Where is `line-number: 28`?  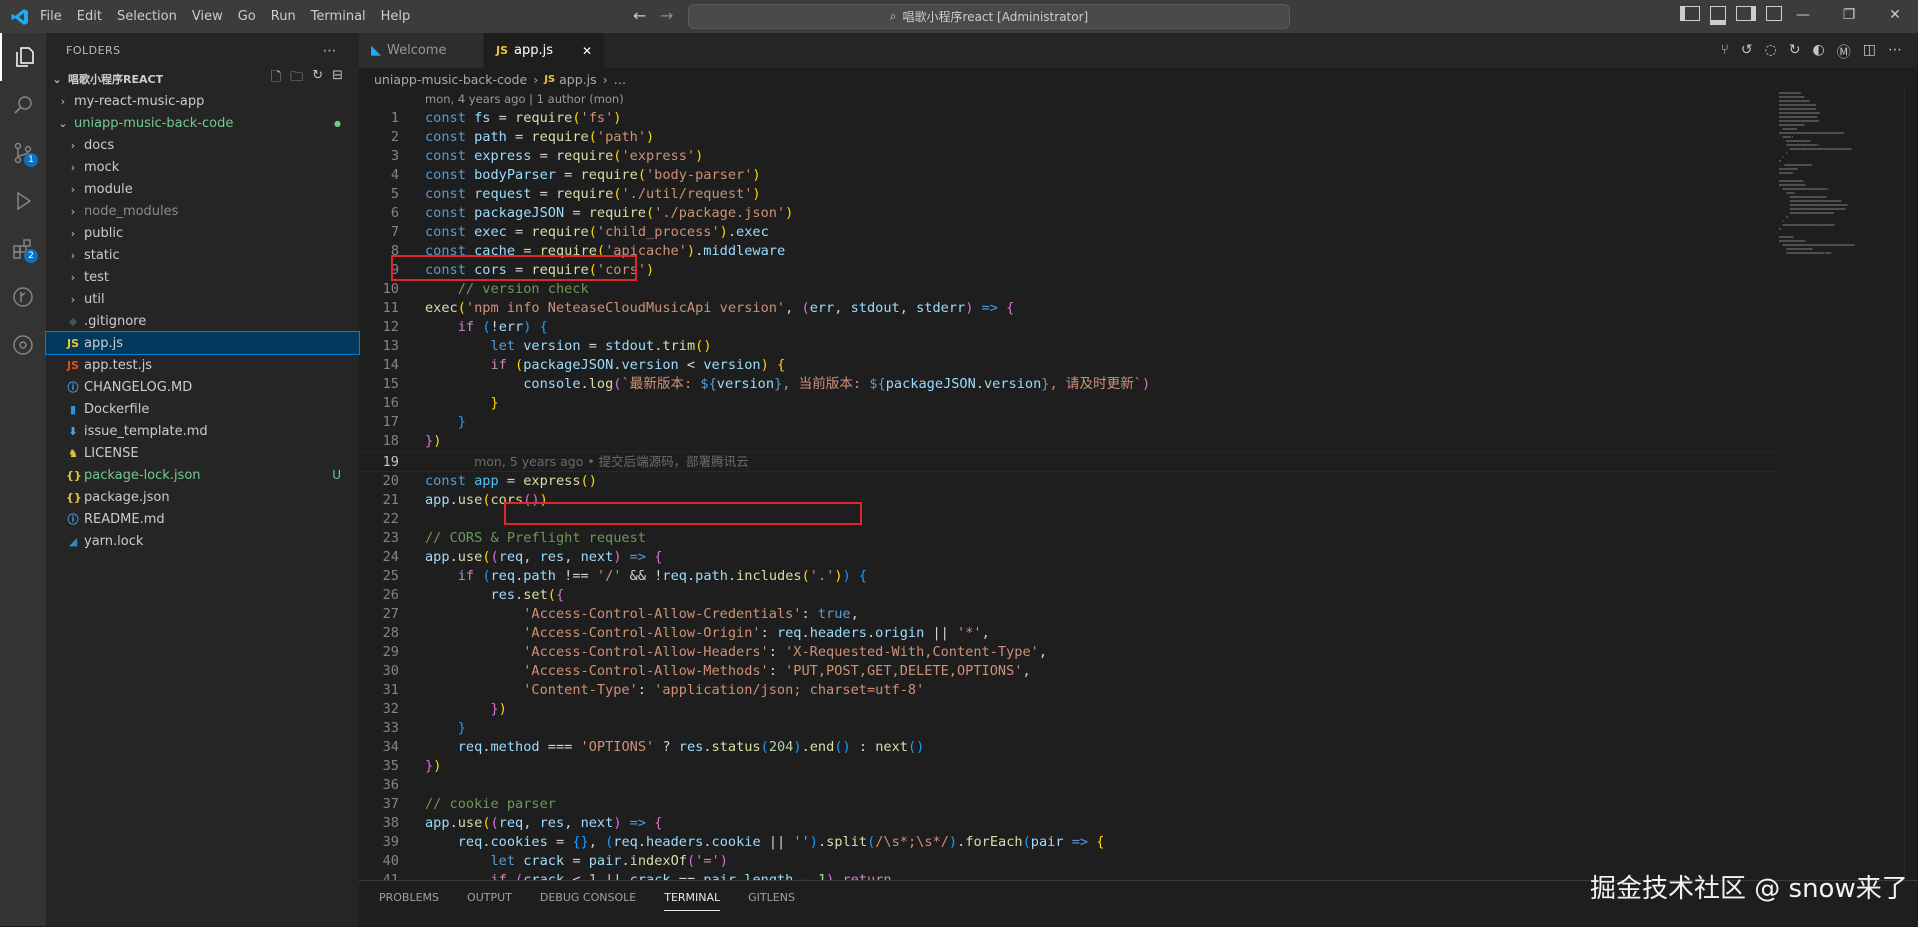 line-number: 28 is located at coordinates (390, 633).